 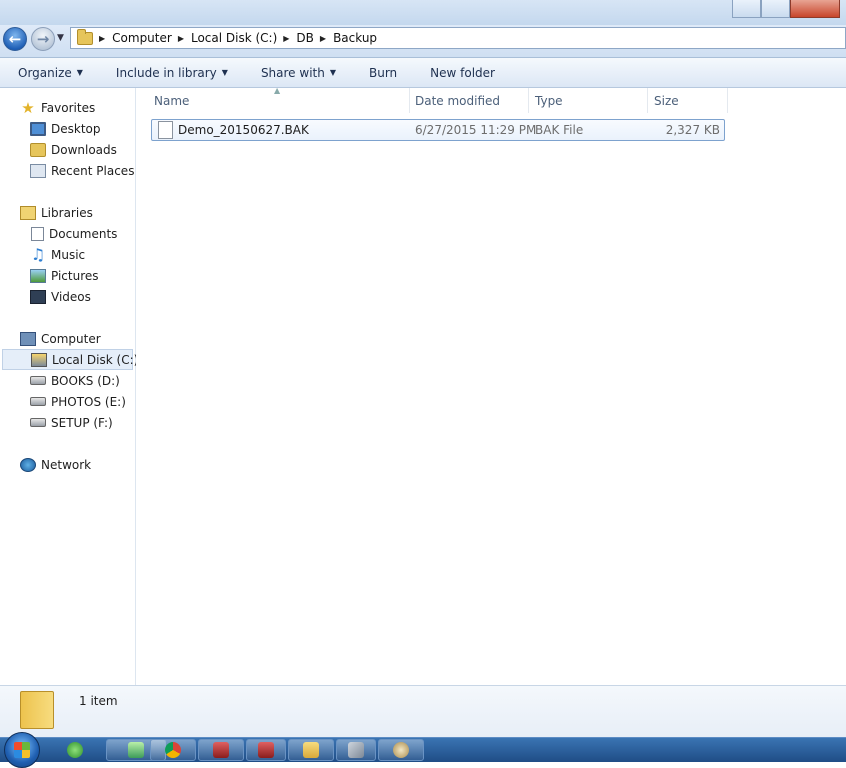 What do you see at coordinates (75, 275) in the screenshot?
I see `nav-label: Pictures` at bounding box center [75, 275].